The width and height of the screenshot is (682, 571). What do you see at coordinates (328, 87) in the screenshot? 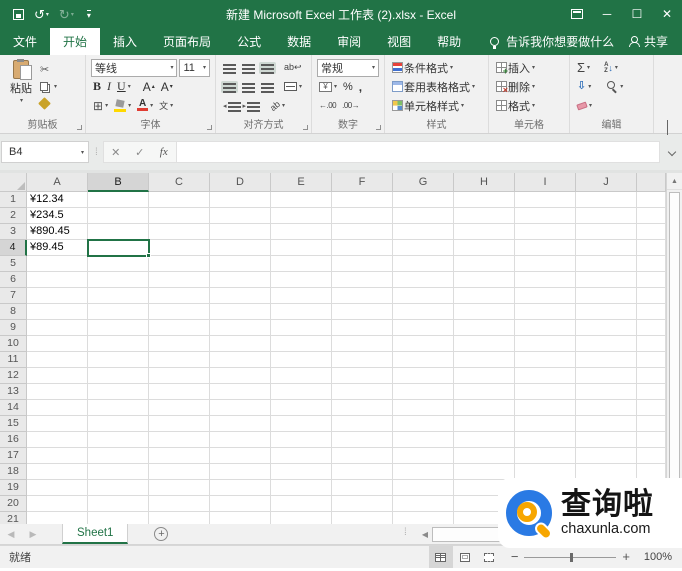
I see `accounting-format-button: ¥ ▾` at bounding box center [328, 87].